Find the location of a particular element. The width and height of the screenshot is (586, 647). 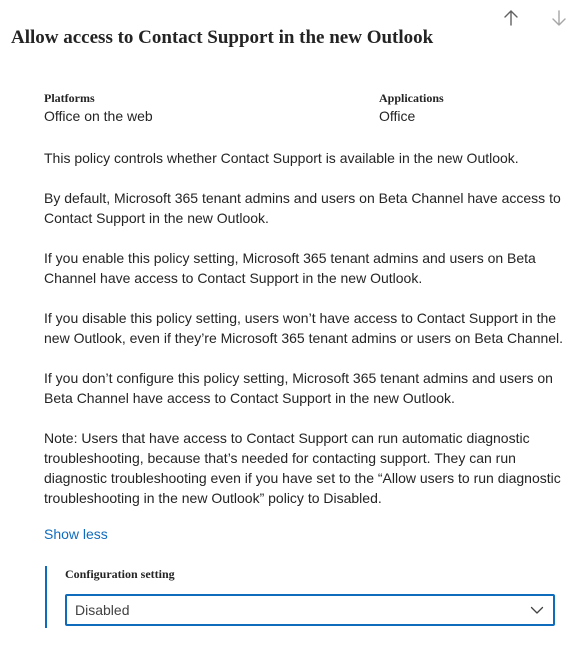

applications-value: Office is located at coordinates (397, 116).